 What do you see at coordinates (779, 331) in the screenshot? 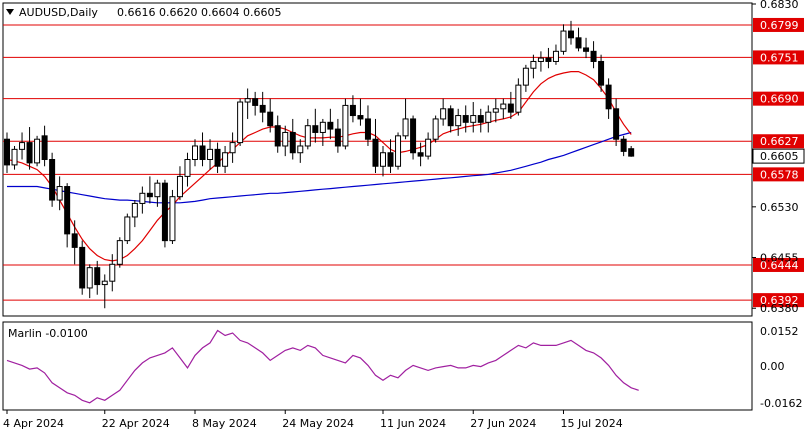
I see `indicator-scale-top: 0.0152` at bounding box center [779, 331].